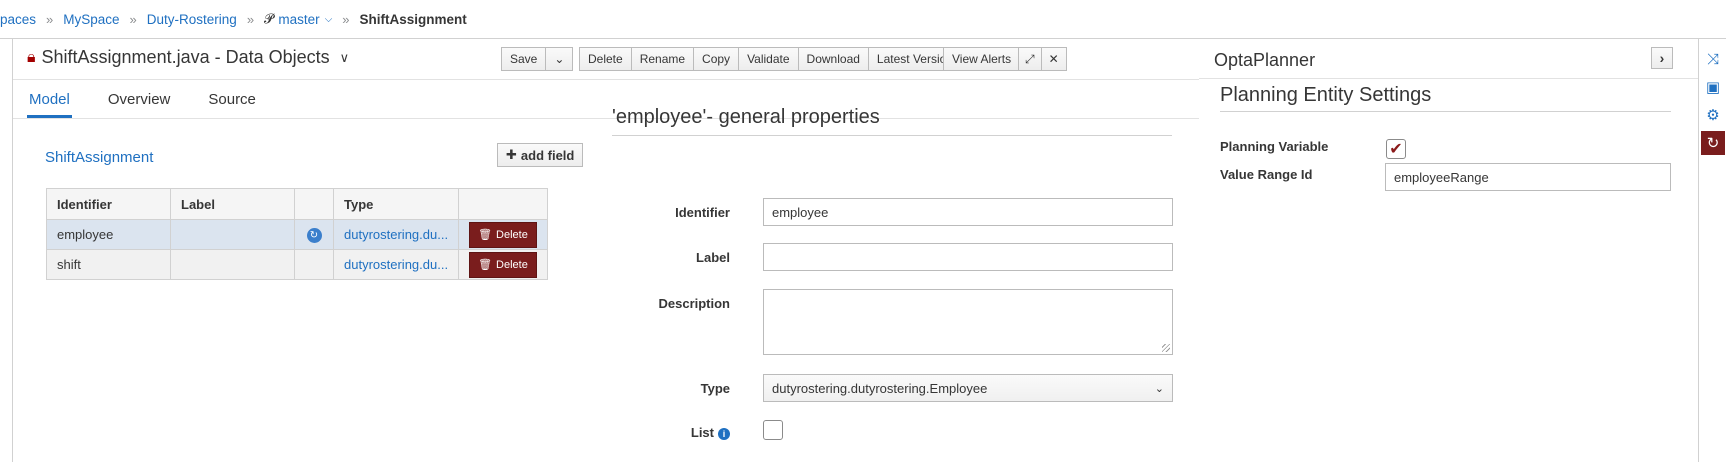 The height and width of the screenshot is (462, 1726). What do you see at coordinates (1713, 115) in the screenshot?
I see `gear-icon: ⚙` at bounding box center [1713, 115].